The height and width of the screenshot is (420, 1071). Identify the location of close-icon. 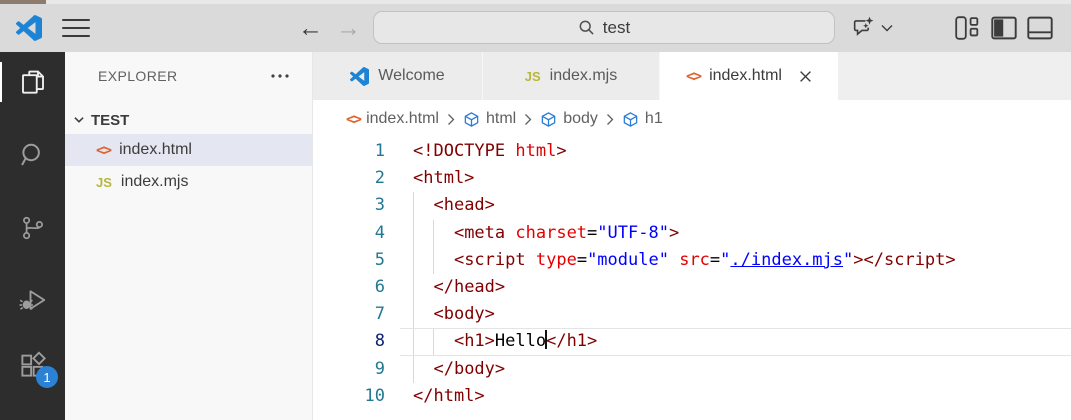
(805, 76).